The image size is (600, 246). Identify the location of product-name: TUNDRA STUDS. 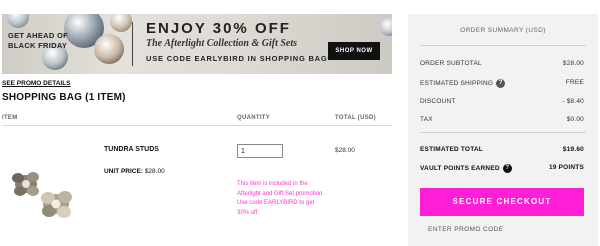
(131, 149).